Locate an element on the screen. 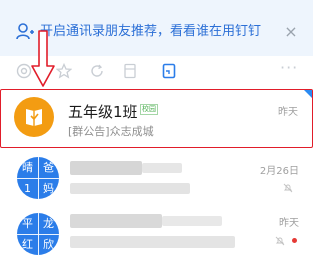 The width and height of the screenshot is (320, 258). avatar-char: 平 is located at coordinates (27, 223).